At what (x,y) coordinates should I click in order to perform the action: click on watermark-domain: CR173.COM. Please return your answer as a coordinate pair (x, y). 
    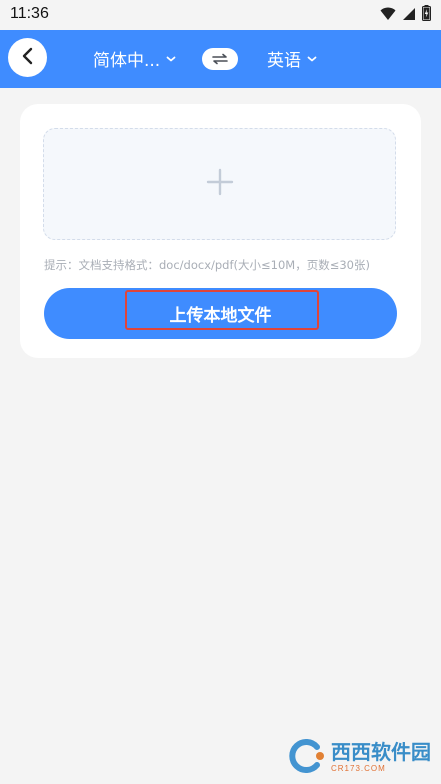
    Looking at the image, I should click on (358, 768).